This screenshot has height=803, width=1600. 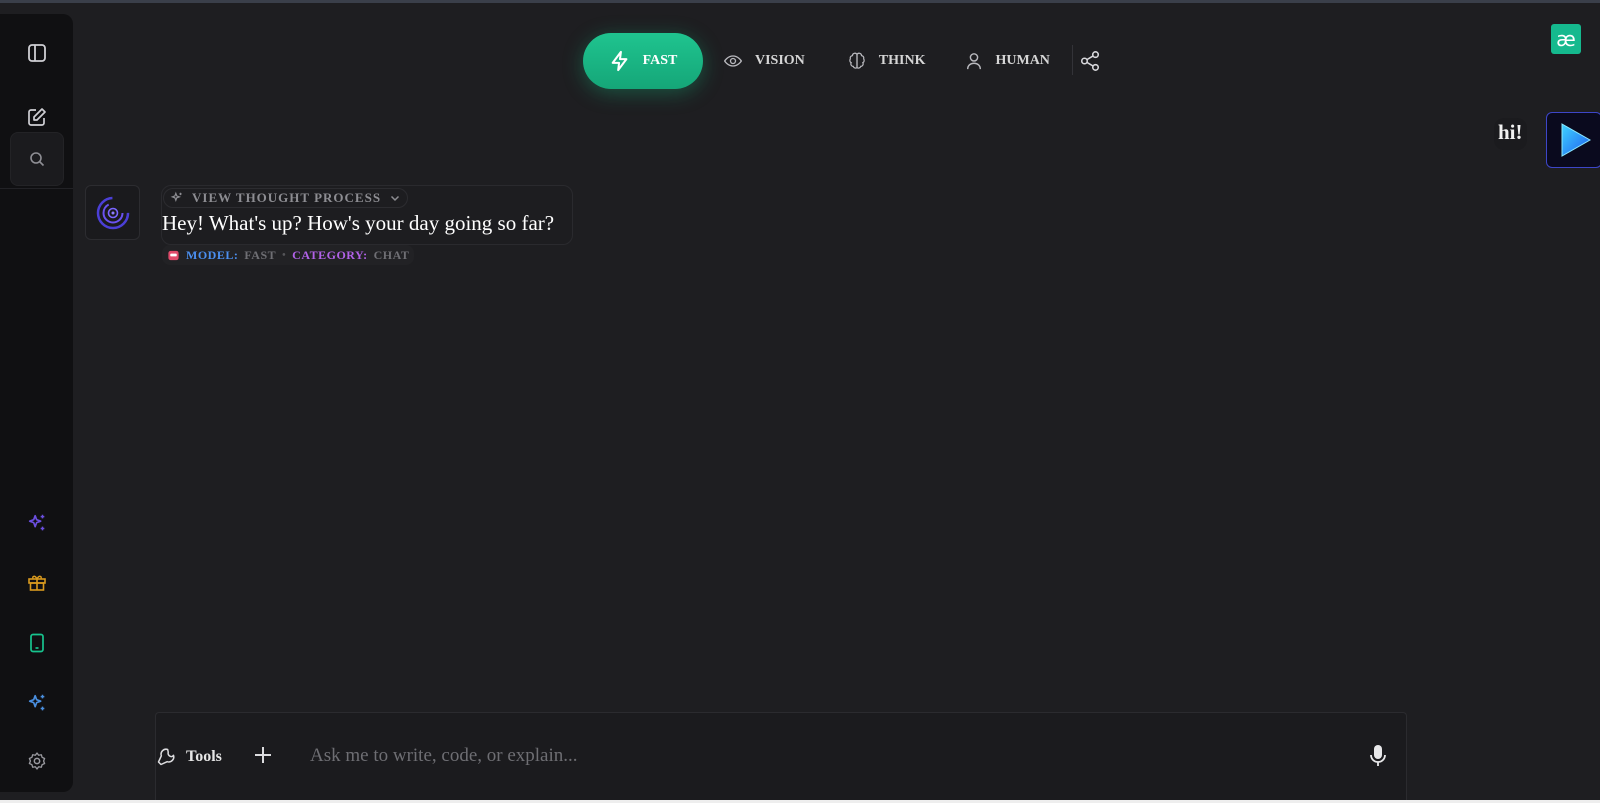 I want to click on user-message: hi!, so click(x=1510, y=134).